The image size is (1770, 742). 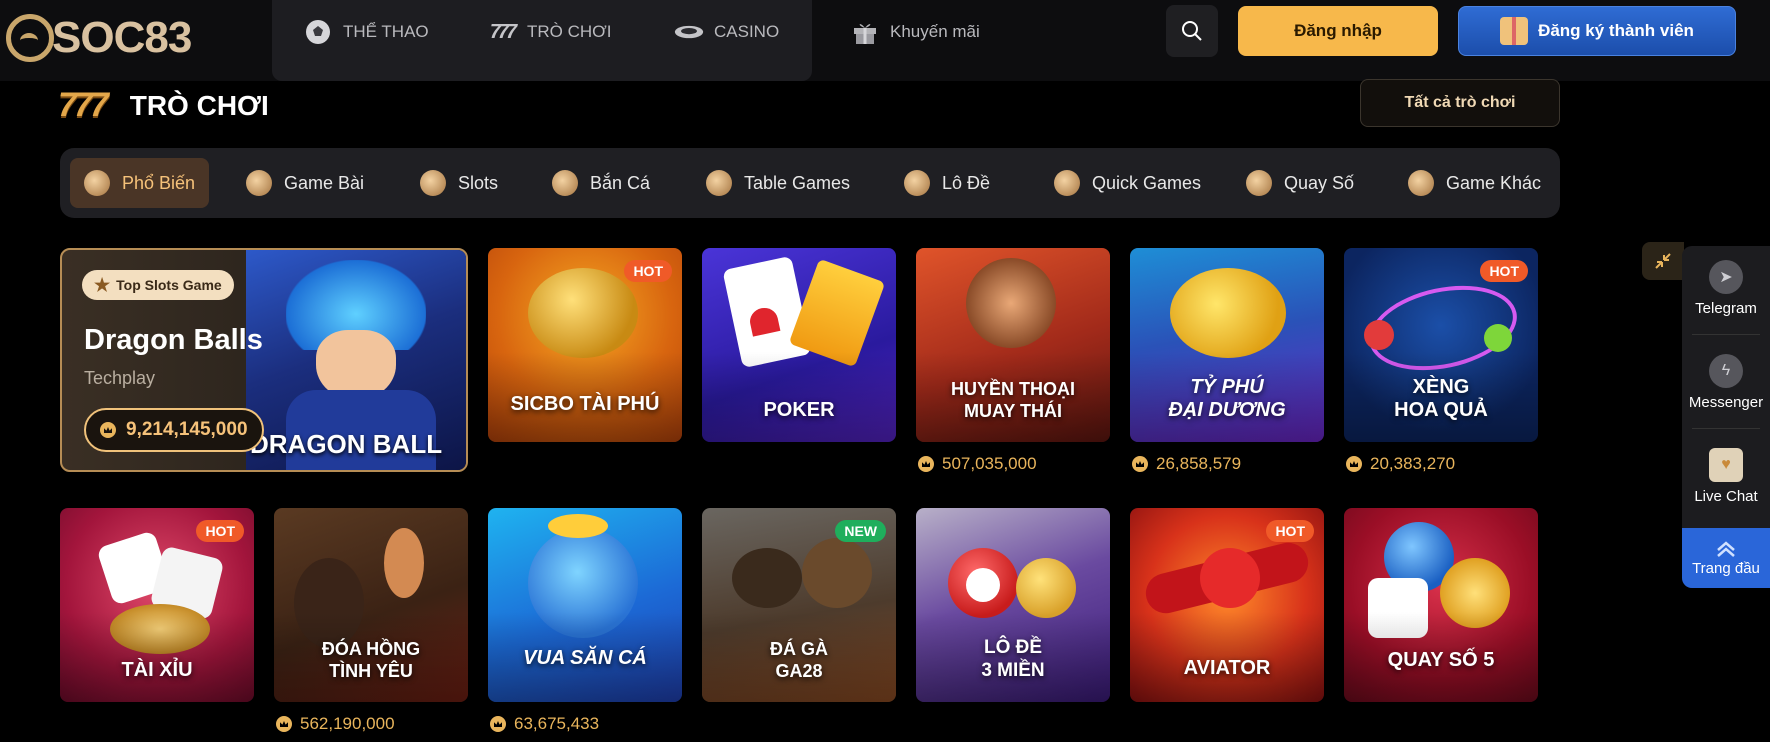 I want to click on section-header: 777 TRÒ CHƠI, so click(x=163, y=105).